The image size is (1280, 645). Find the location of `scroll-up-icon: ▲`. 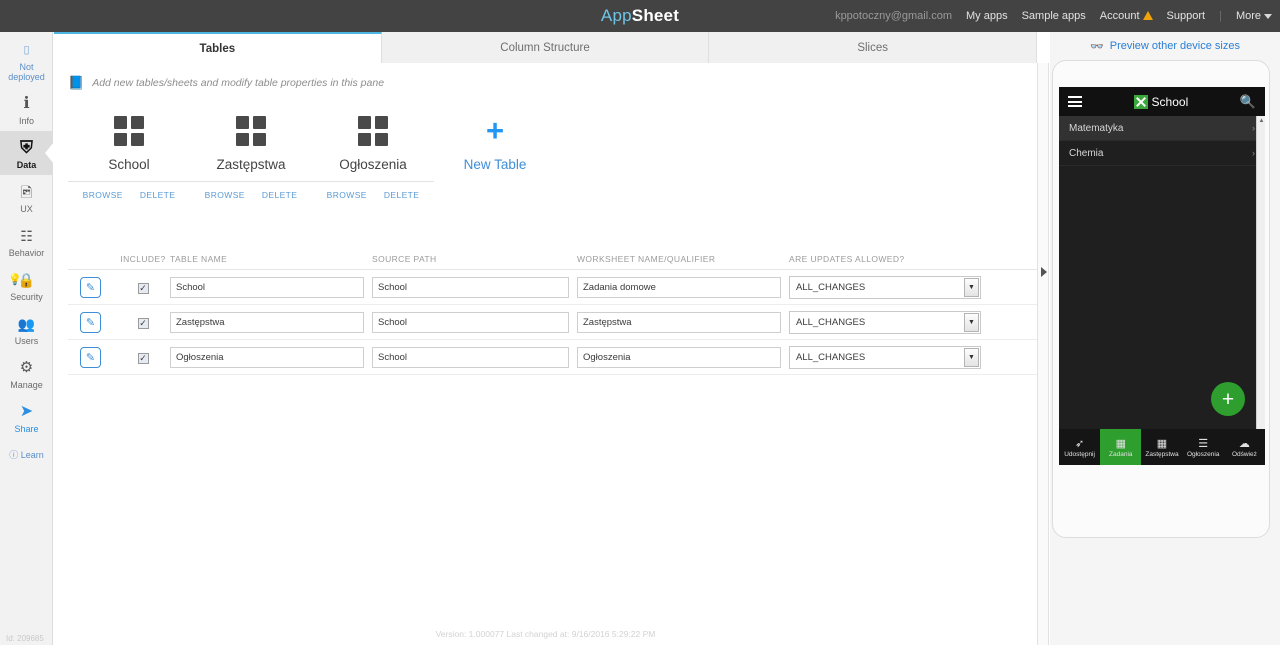

scroll-up-icon: ▲ is located at coordinates (1261, 121).